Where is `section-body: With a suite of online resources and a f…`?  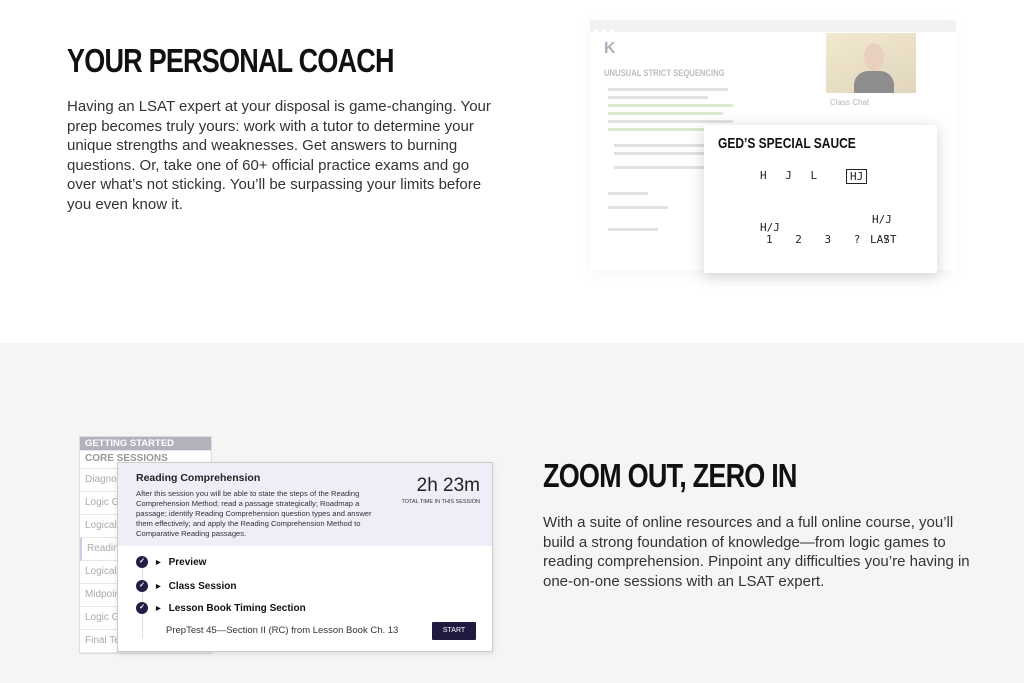
section-body: With a suite of online resources and a f… is located at coordinates (756, 552).